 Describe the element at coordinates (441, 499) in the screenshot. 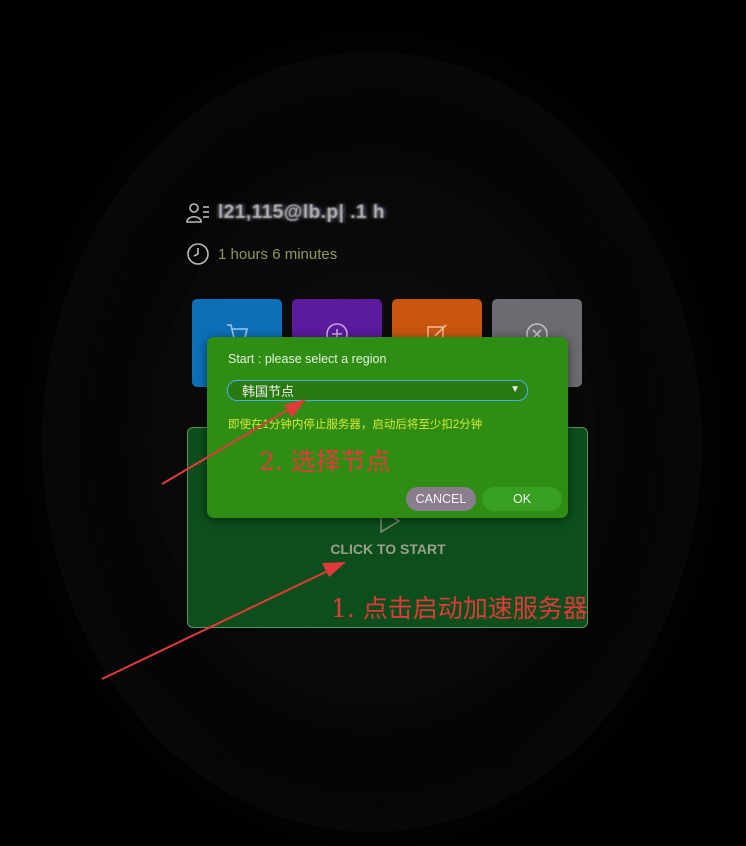

I see `cancel-button: CANCEL` at that location.